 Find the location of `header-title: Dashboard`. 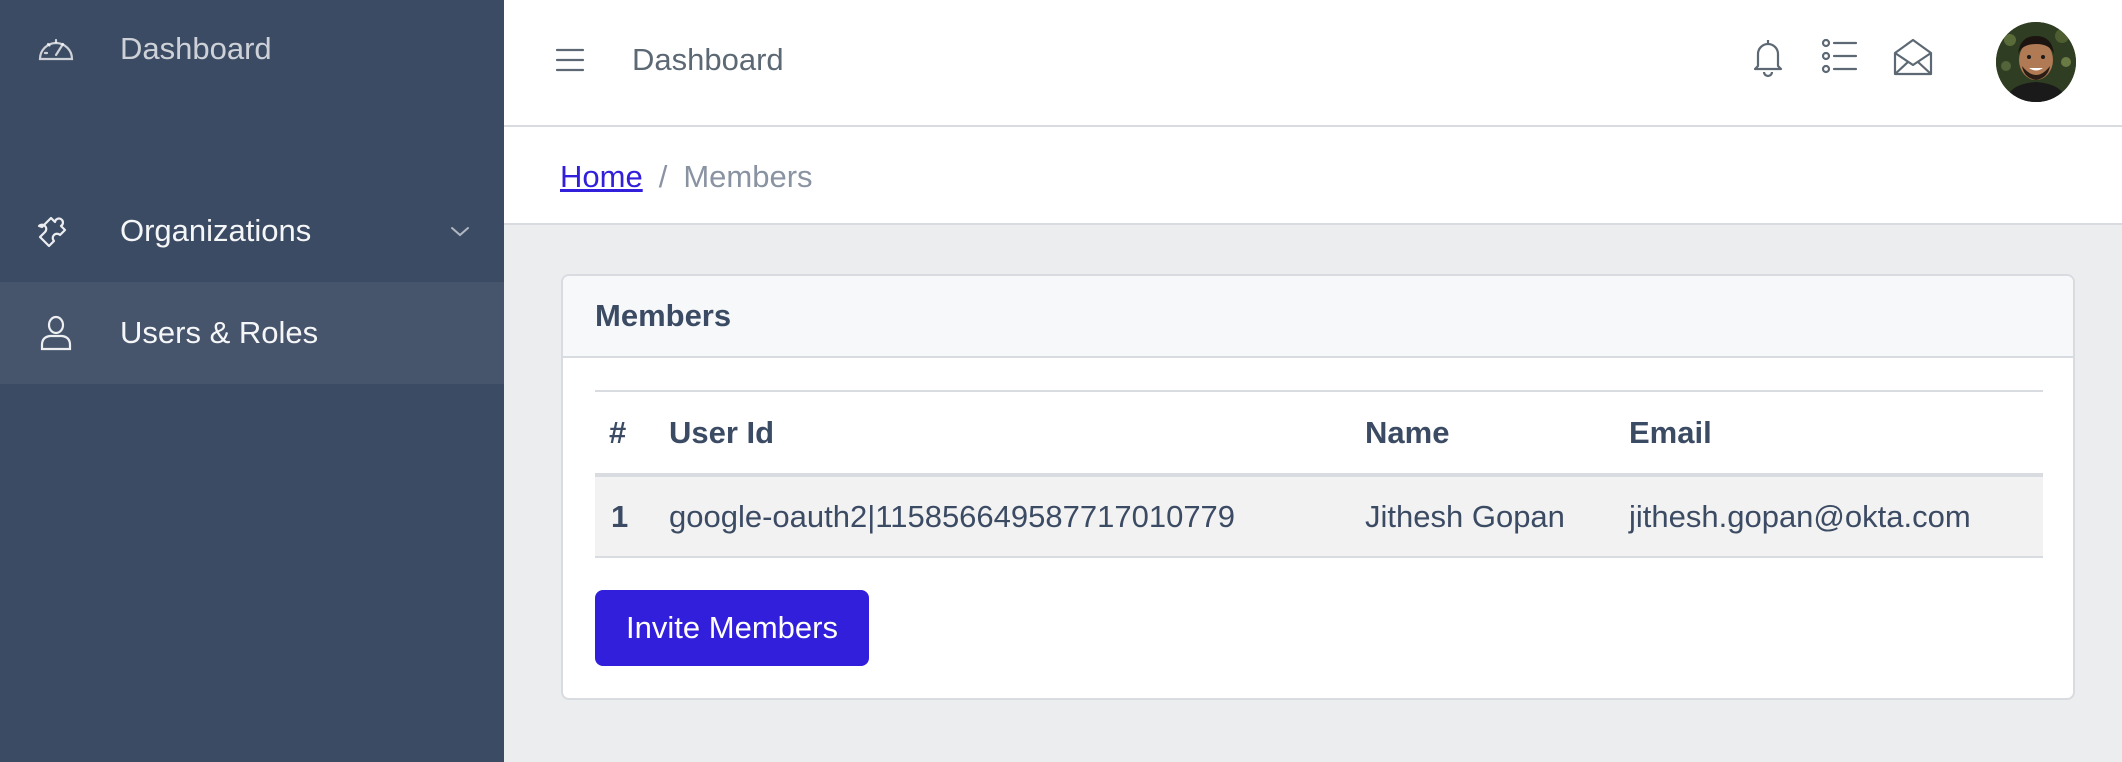

header-title: Dashboard is located at coordinates (708, 60).